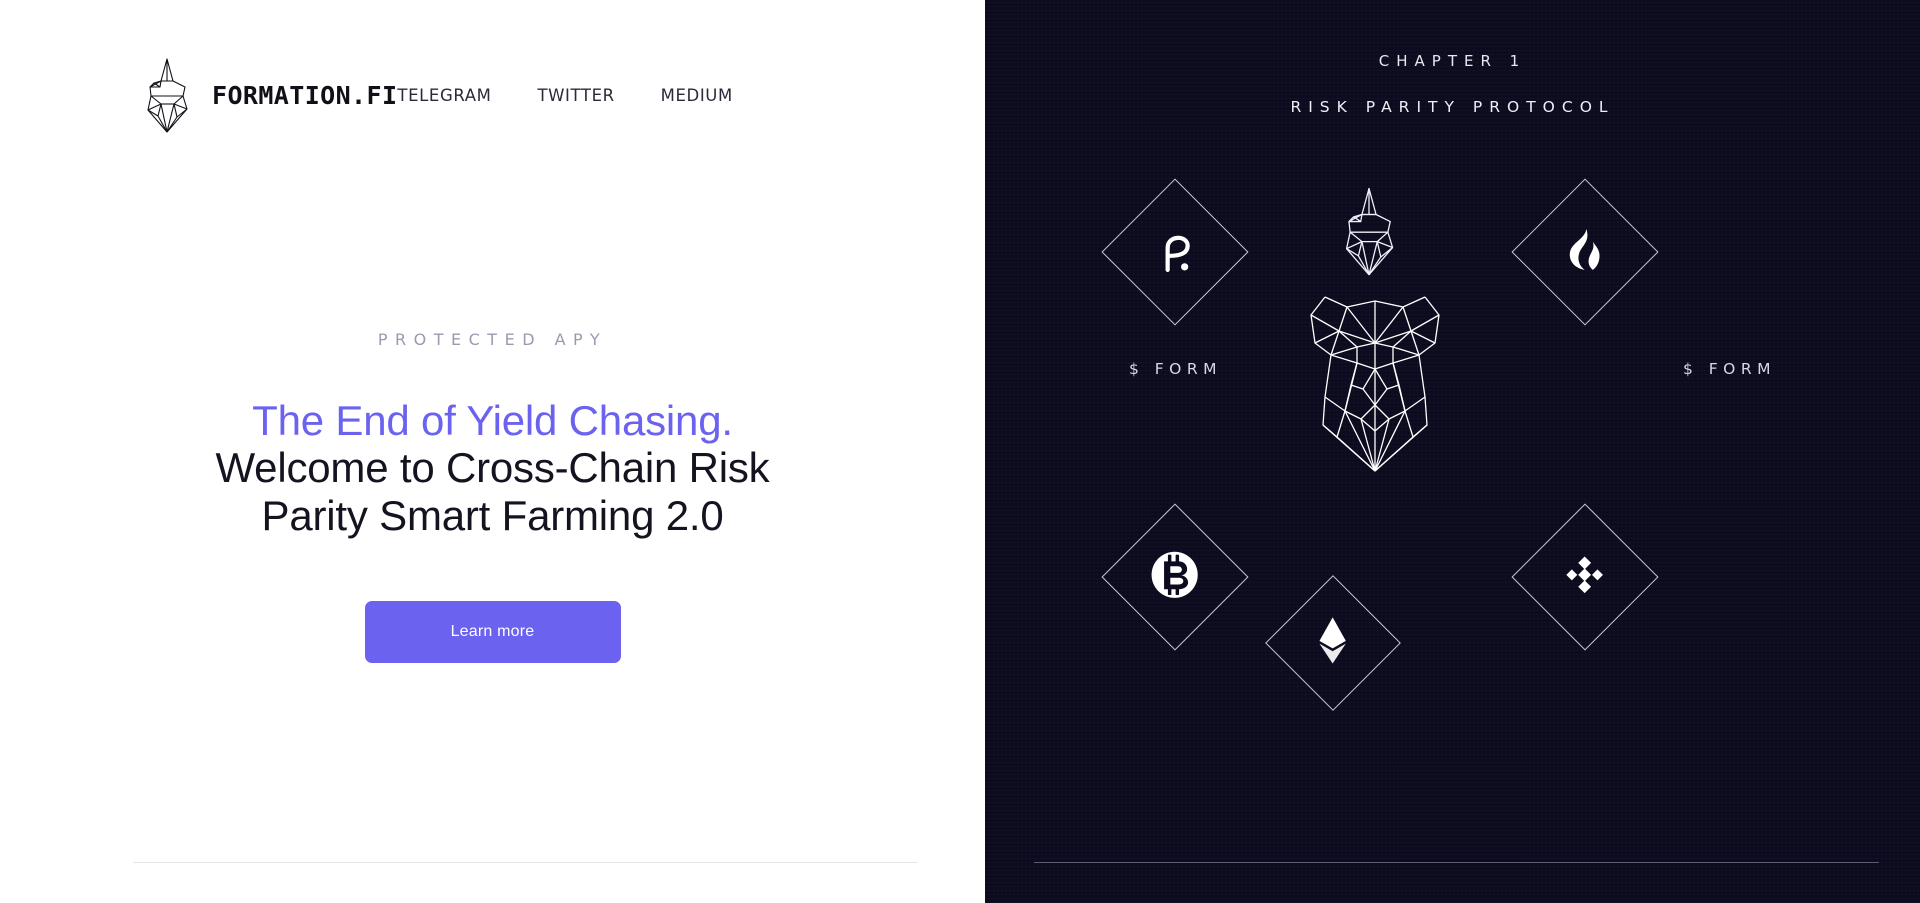  Describe the element at coordinates (525, 862) in the screenshot. I see `left-panel-divider` at that location.